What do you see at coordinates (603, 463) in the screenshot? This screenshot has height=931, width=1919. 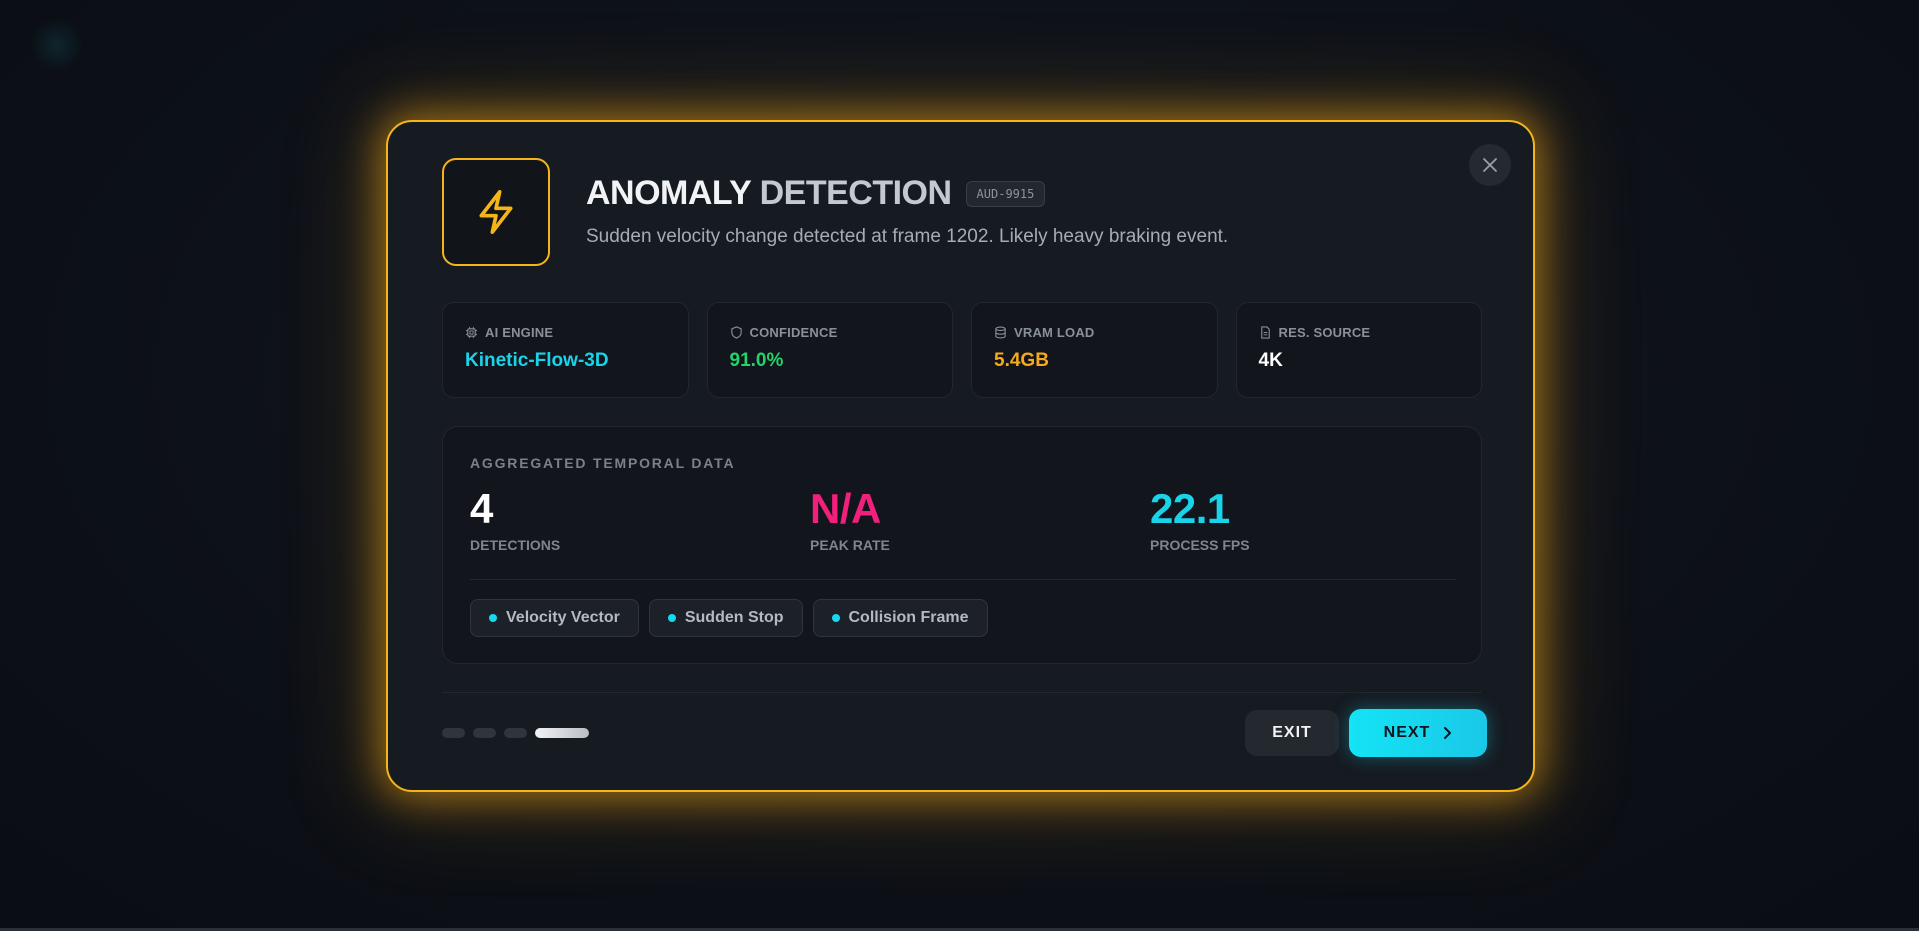 I see `panel-title: AGGREGATED TEMPORAL DATA` at bounding box center [603, 463].